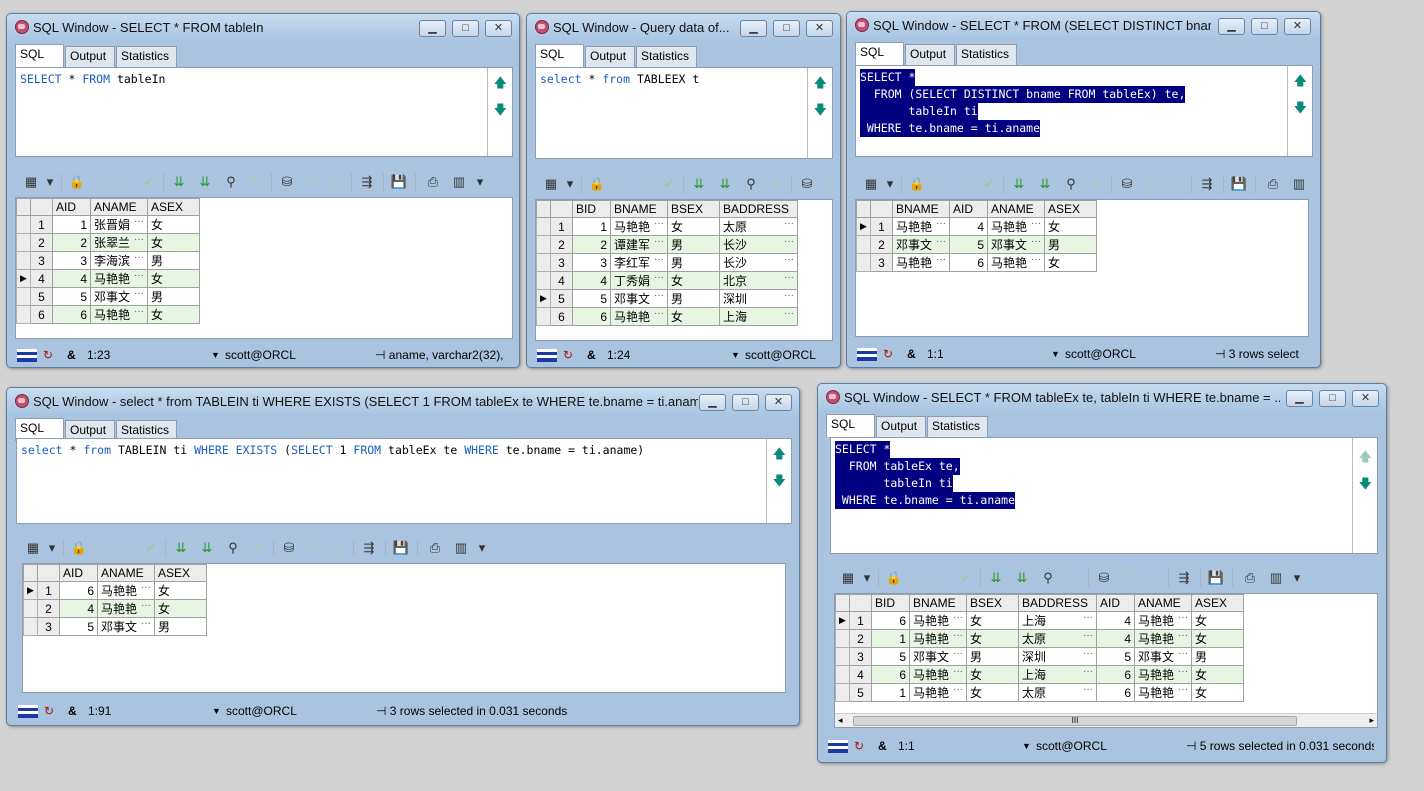  I want to click on table-row: 2 1 马艳艳 ··· 女太原 ··· 4 马艳艳 ··· 女, so click(1040, 638).